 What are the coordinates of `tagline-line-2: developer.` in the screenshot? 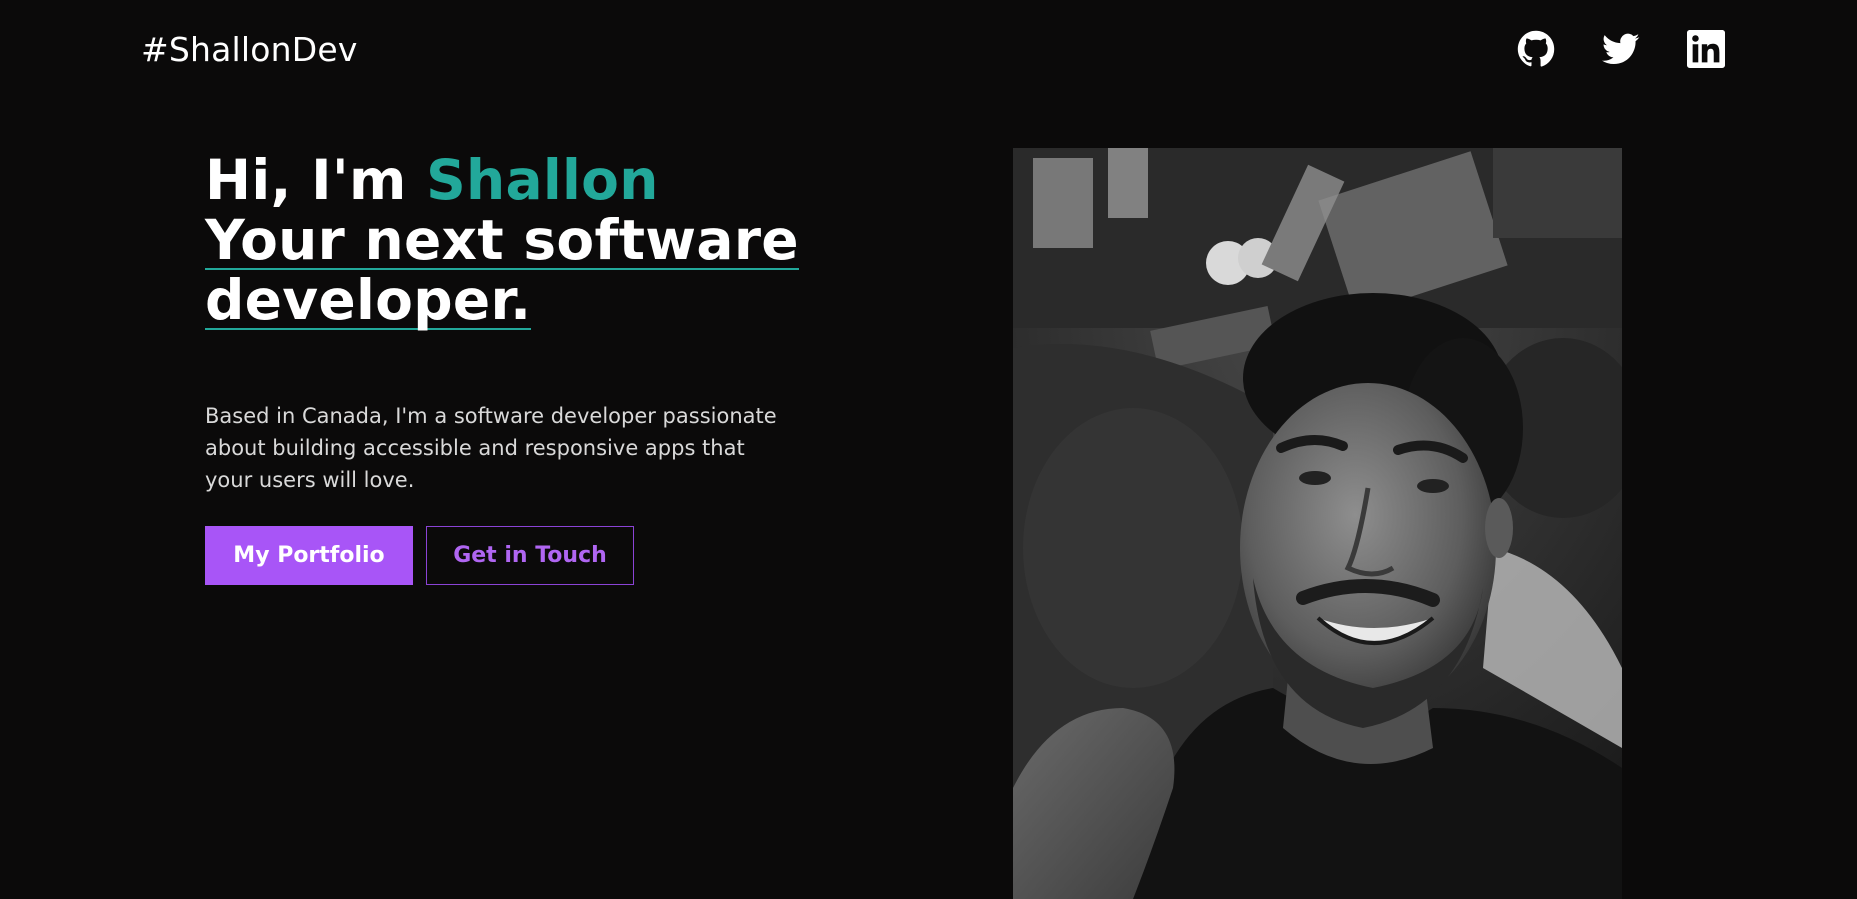 It's located at (368, 300).